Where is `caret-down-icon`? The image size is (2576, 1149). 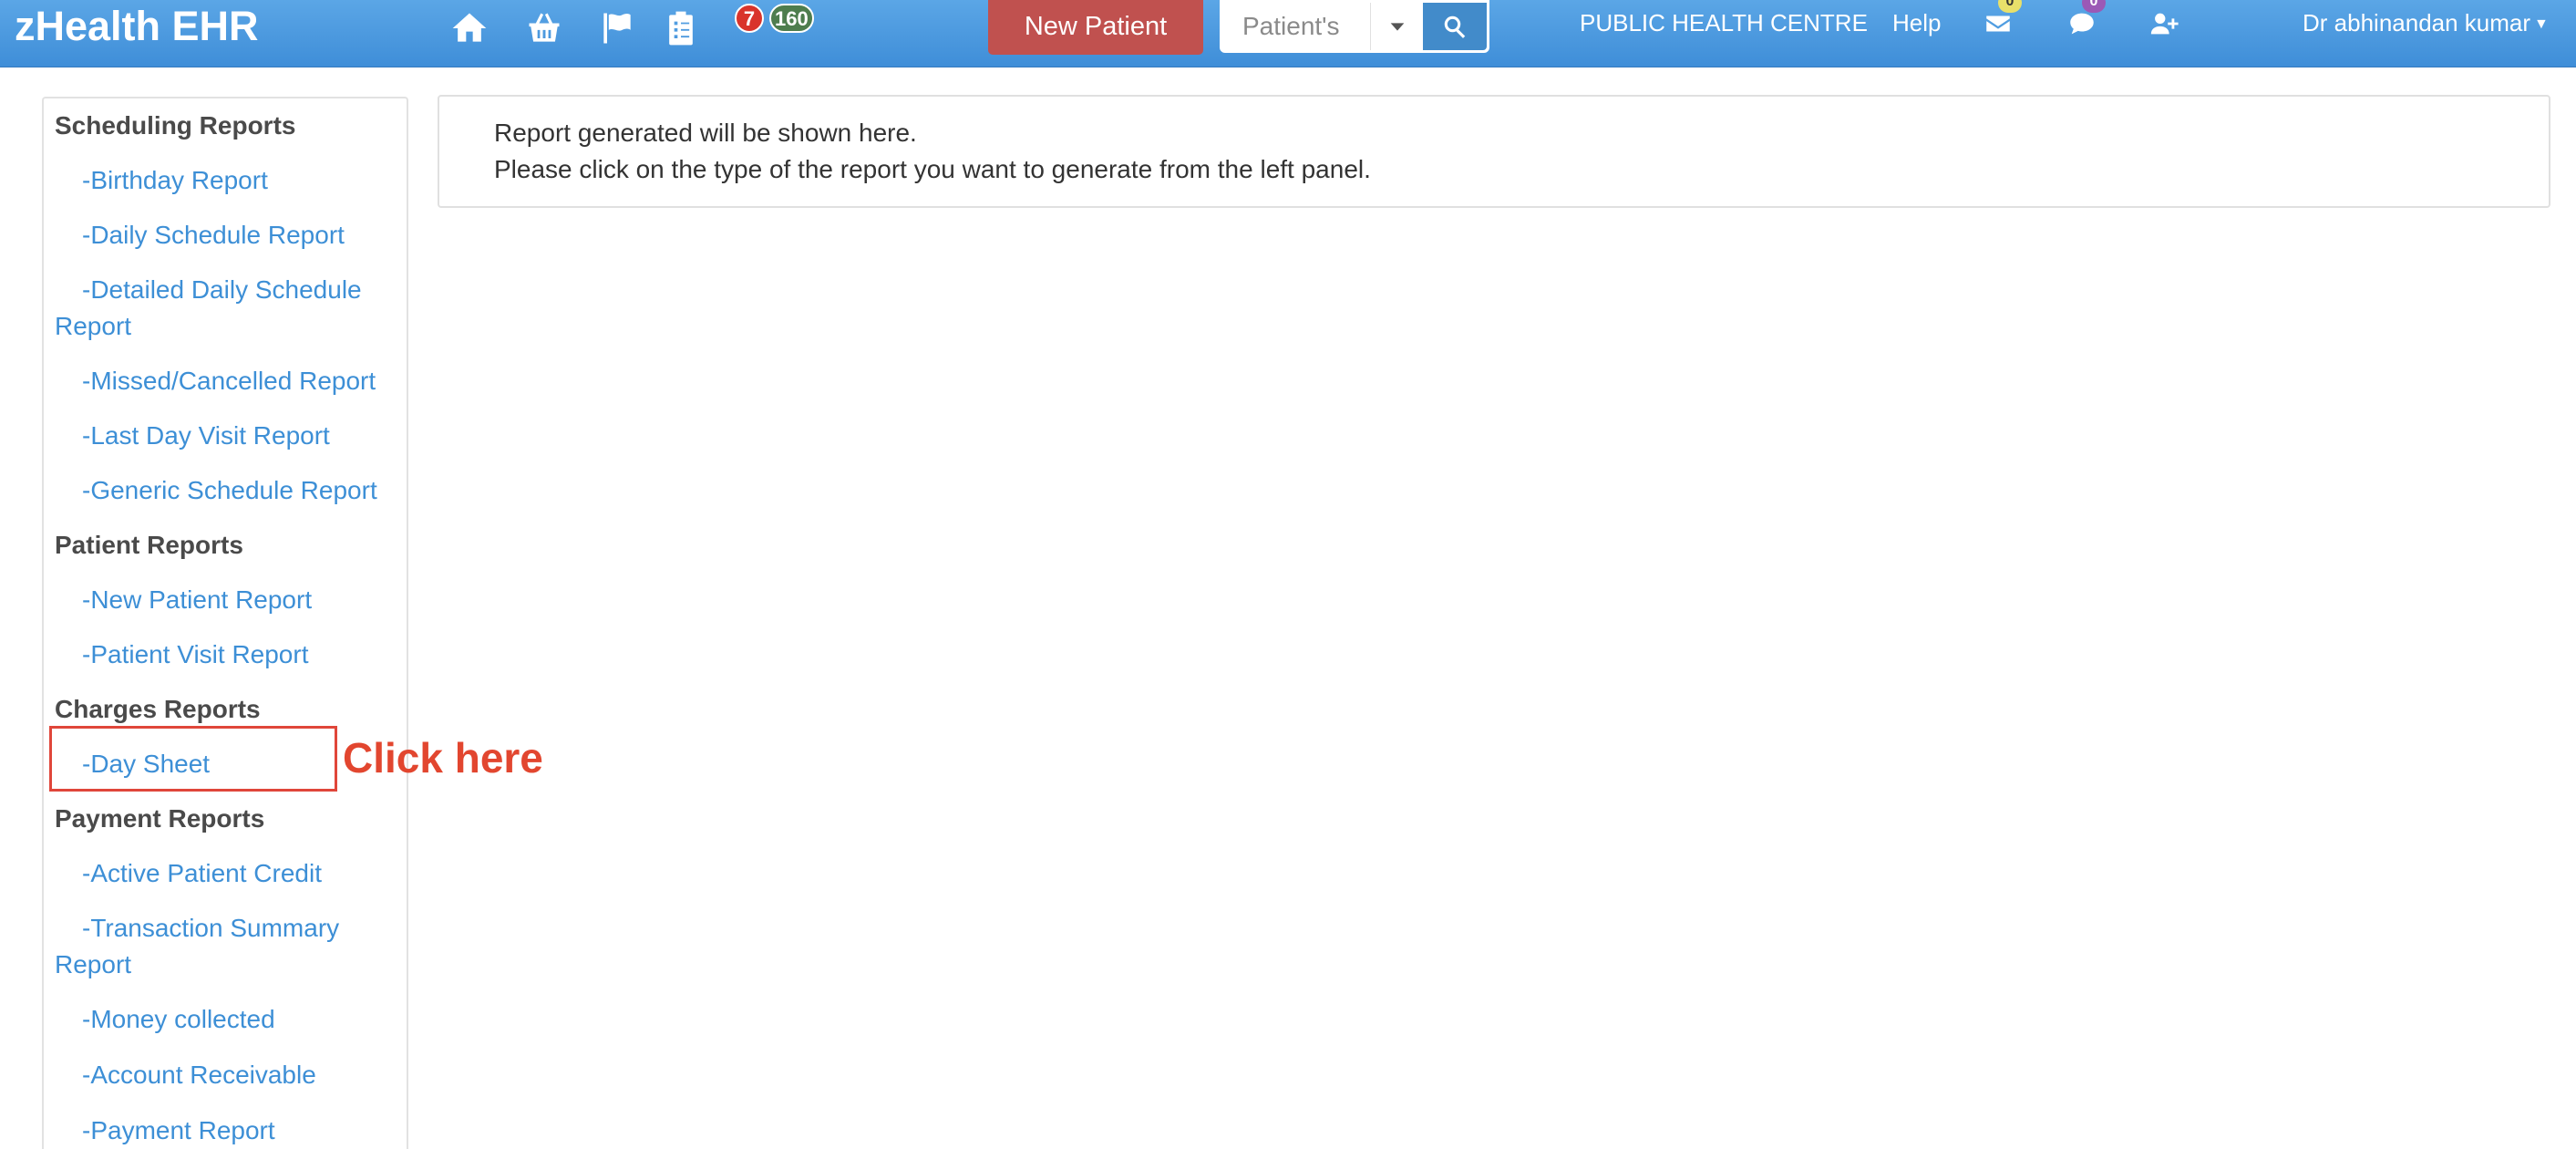 caret-down-icon is located at coordinates (1397, 27).